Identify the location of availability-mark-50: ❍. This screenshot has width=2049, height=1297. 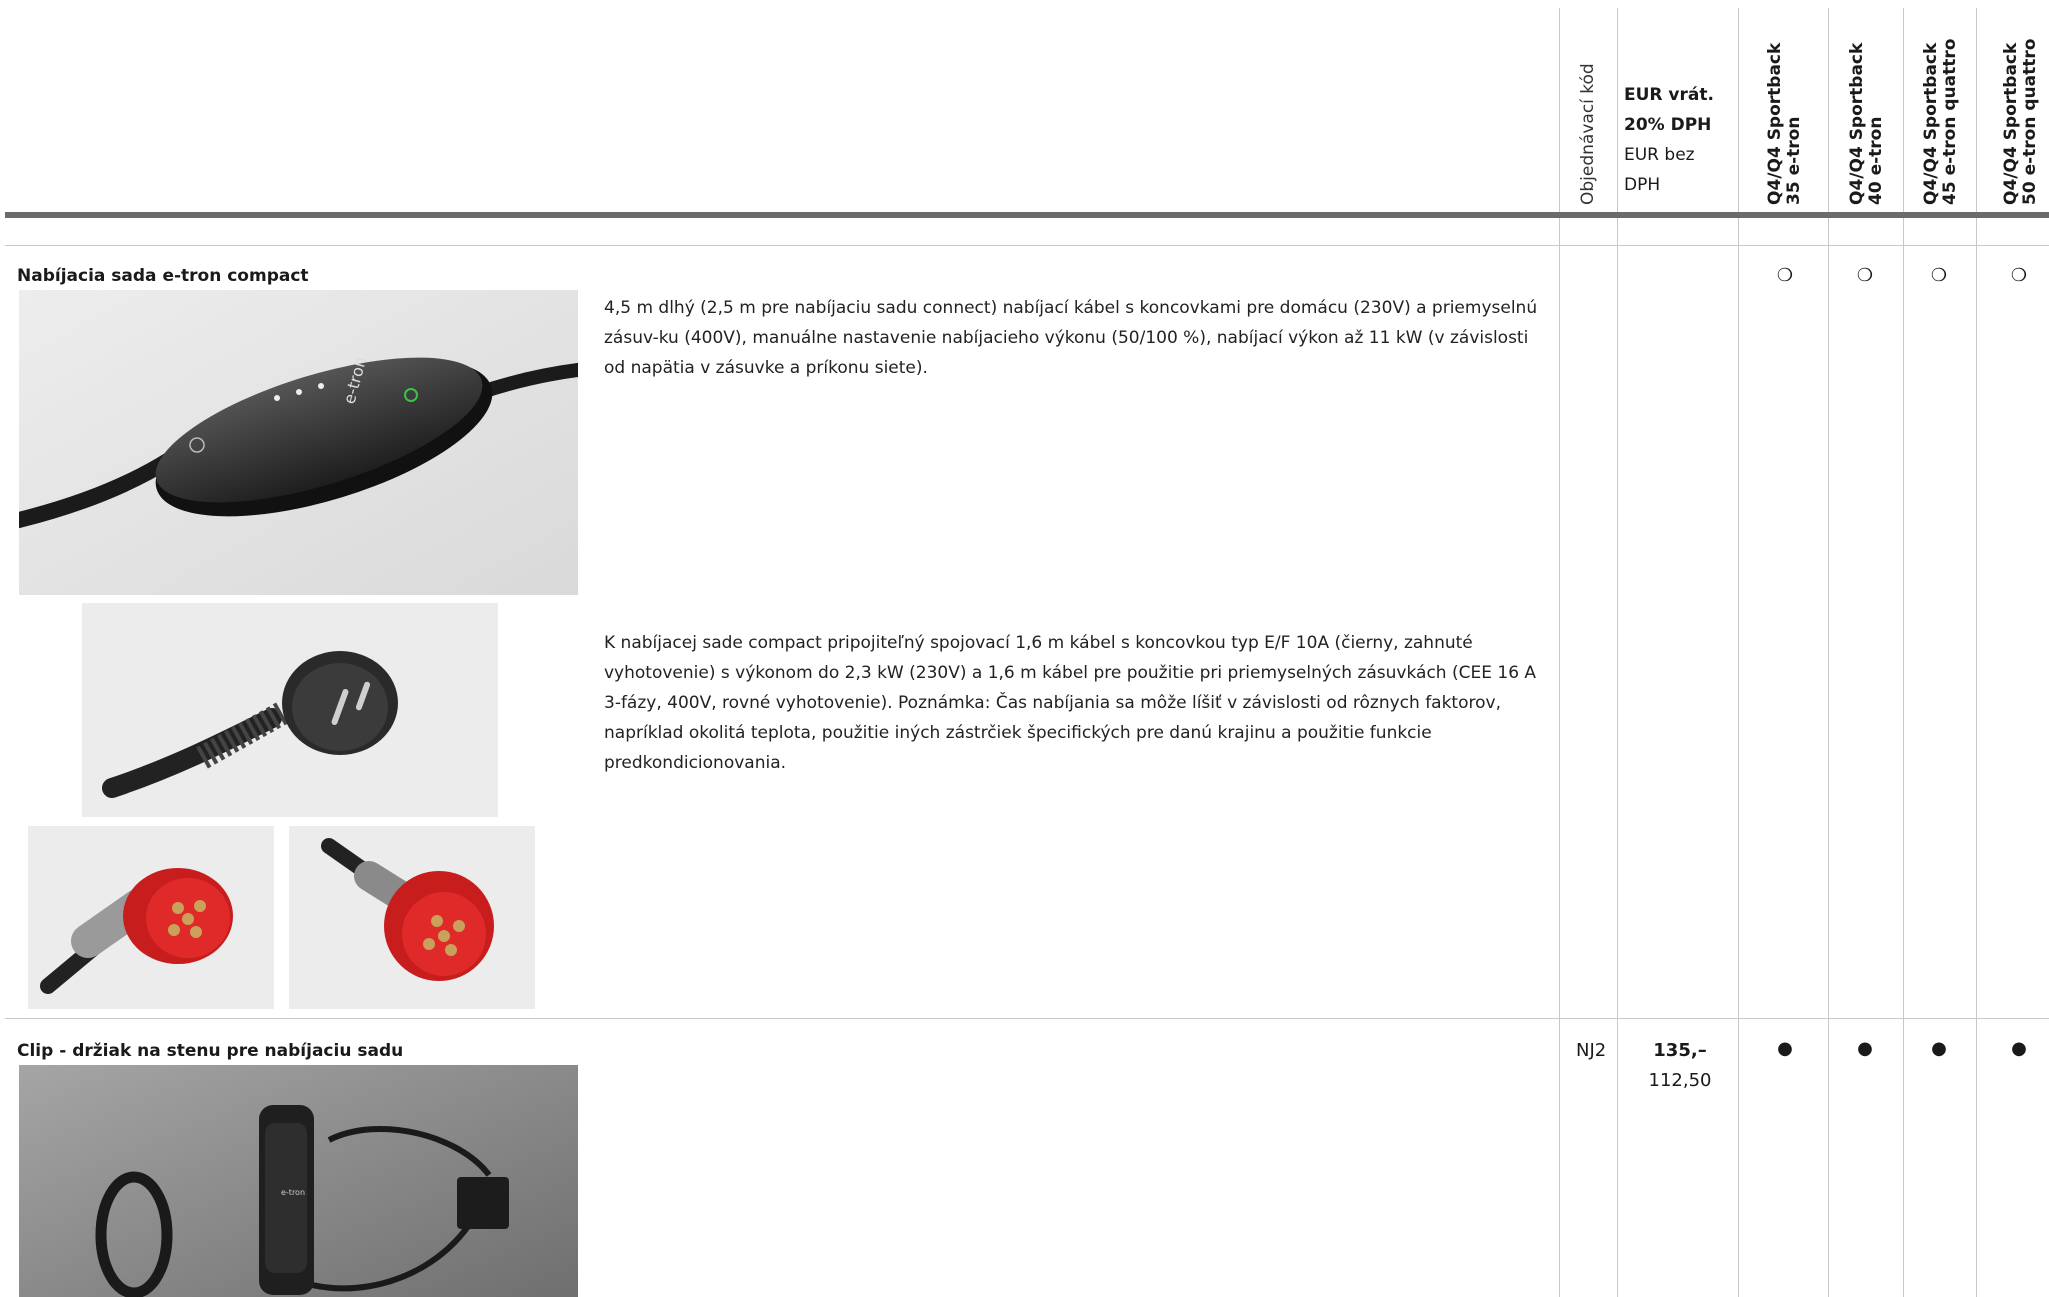
(2019, 275).